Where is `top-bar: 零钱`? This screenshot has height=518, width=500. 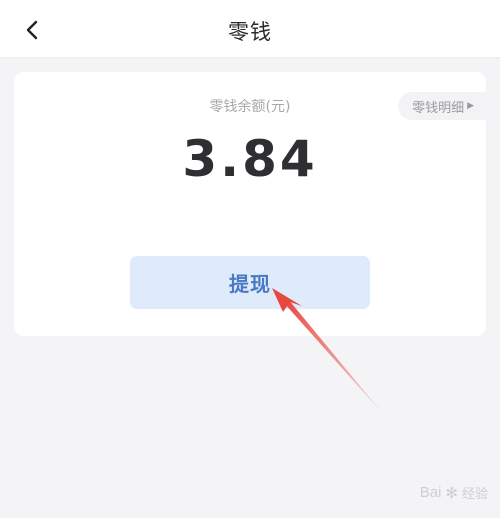
top-bar: 零钱 is located at coordinates (250, 29).